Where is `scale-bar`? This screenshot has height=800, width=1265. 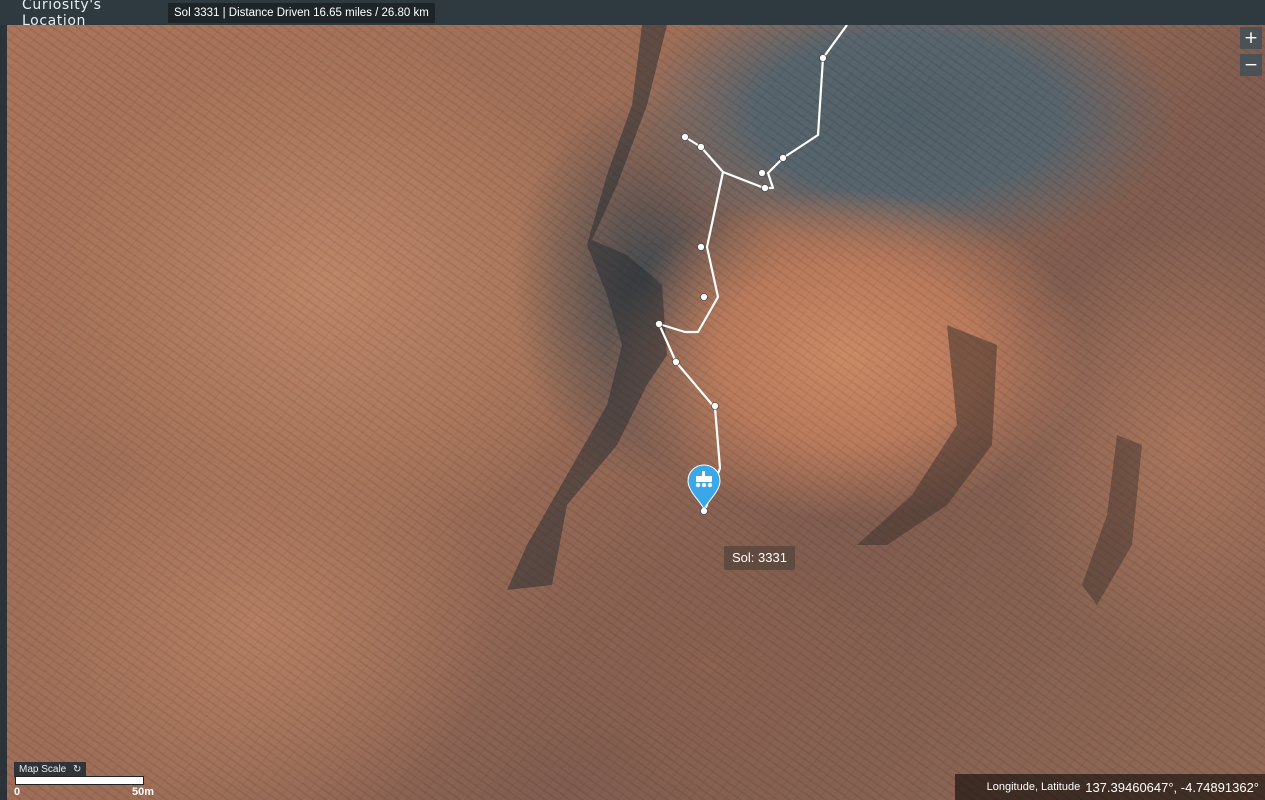
scale-bar is located at coordinates (79, 780).